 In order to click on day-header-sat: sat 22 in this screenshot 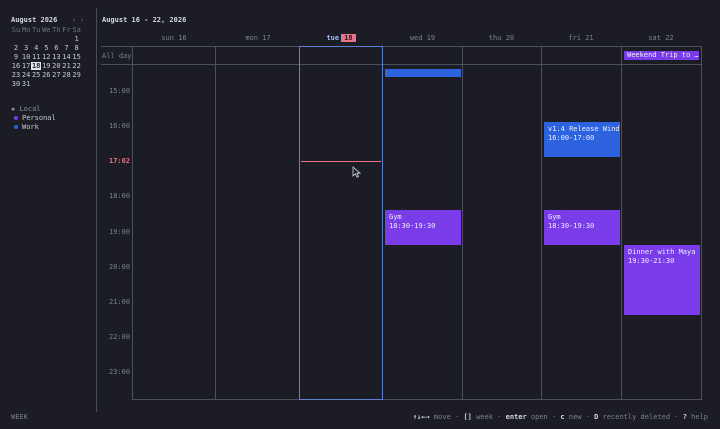, I will do `click(661, 38)`.